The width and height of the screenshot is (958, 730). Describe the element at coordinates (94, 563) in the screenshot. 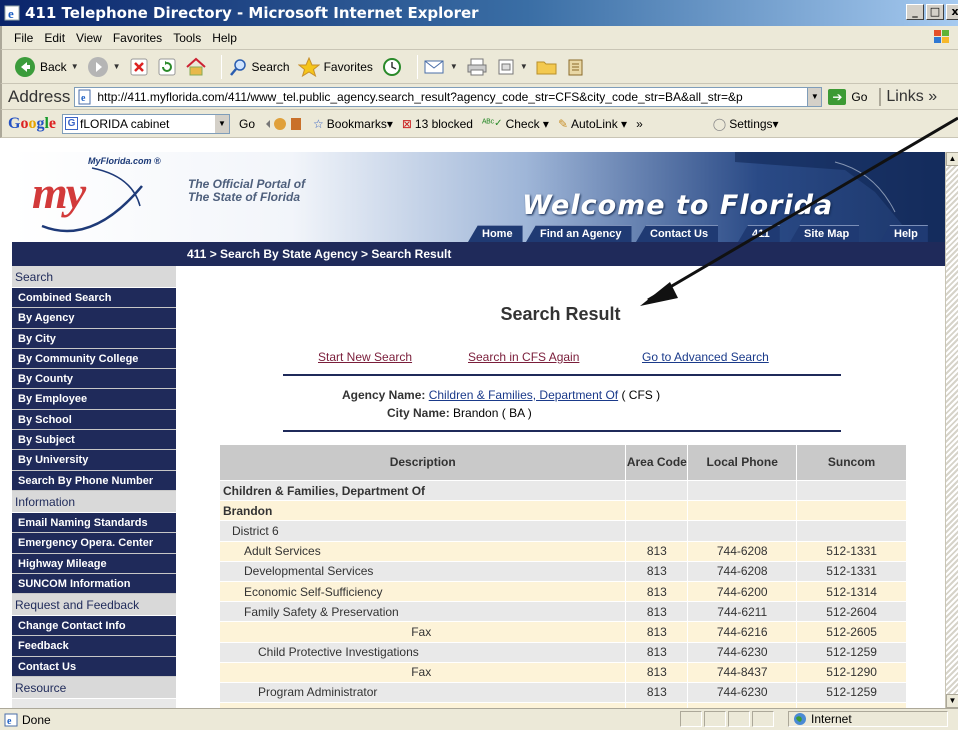

I see `sidebar-item-highway-mileage: Highway Mileage` at that location.